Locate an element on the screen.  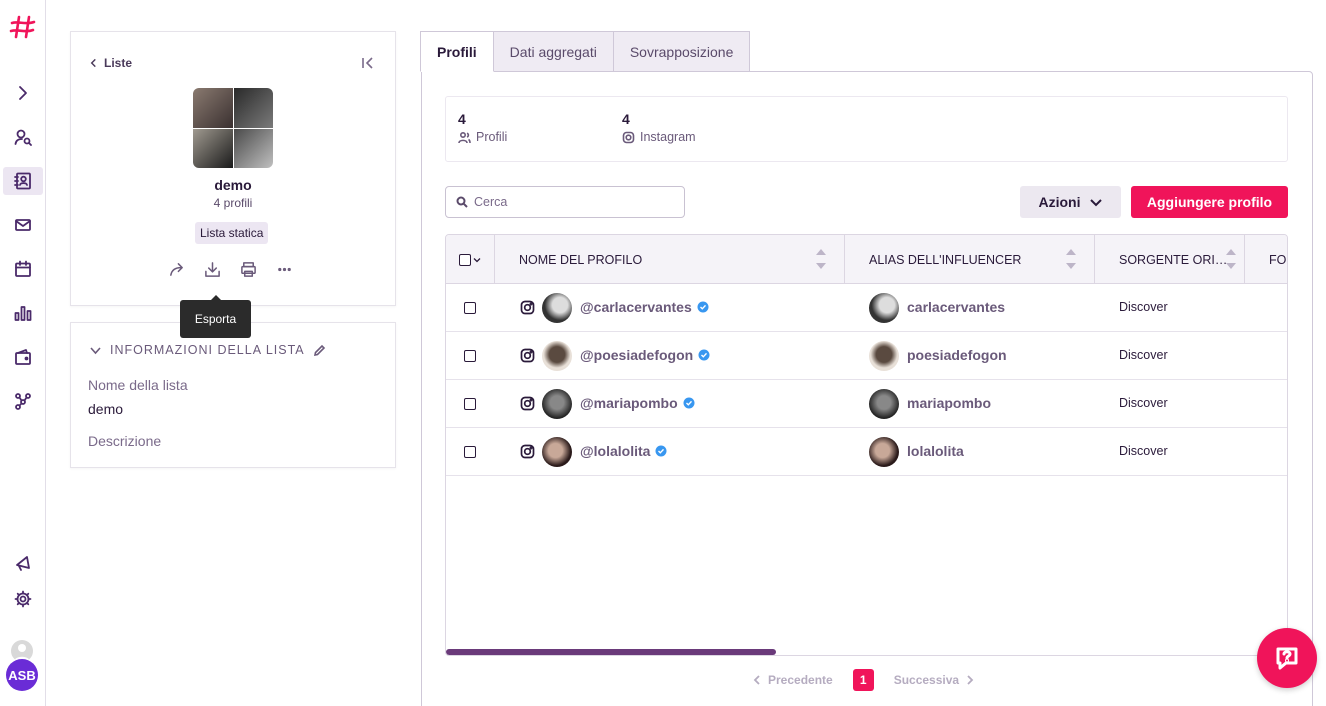
table-row: @poesiadefogon poesiadefogon Discover is located at coordinates (866, 356).